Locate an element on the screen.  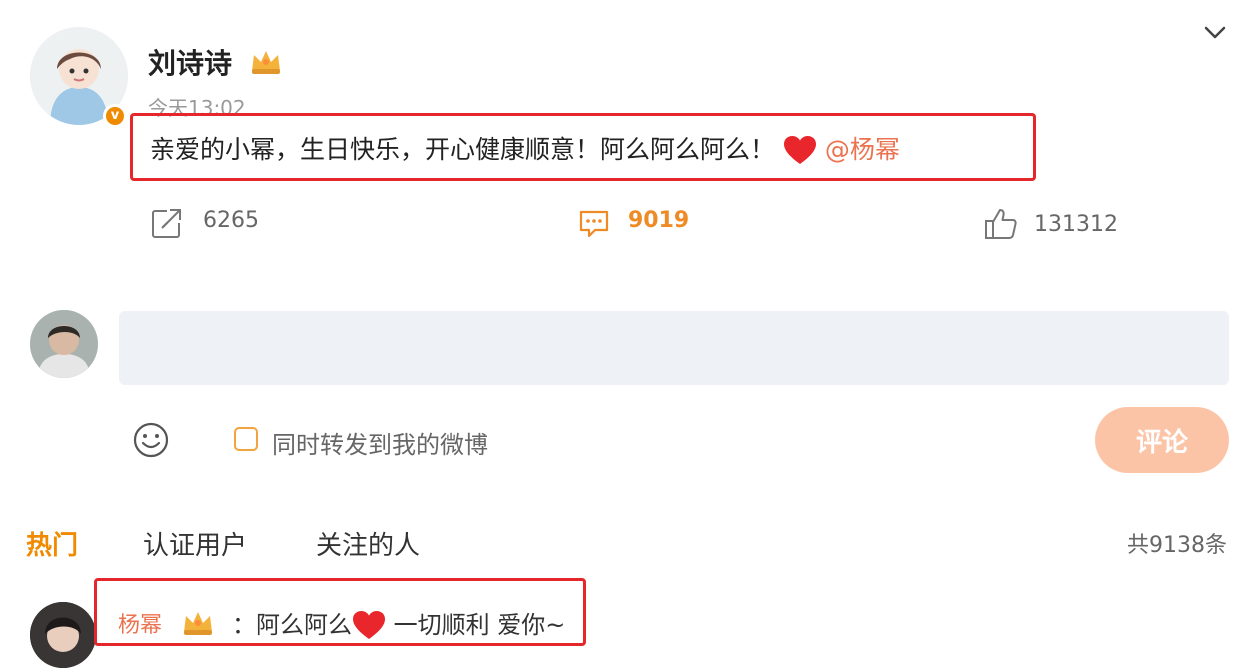
commenter-name: 杨幂 is located at coordinates (140, 623).